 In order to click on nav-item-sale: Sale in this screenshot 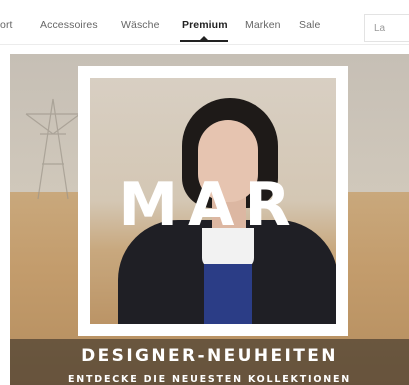, I will do `click(309, 25)`.